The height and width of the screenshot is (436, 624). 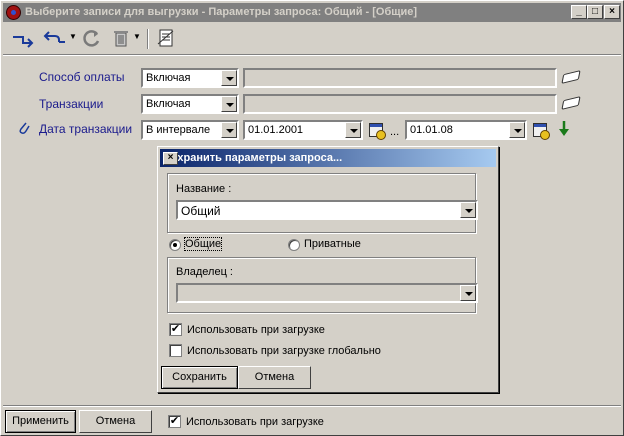 What do you see at coordinates (327, 293) in the screenshot?
I see `owner-select` at bounding box center [327, 293].